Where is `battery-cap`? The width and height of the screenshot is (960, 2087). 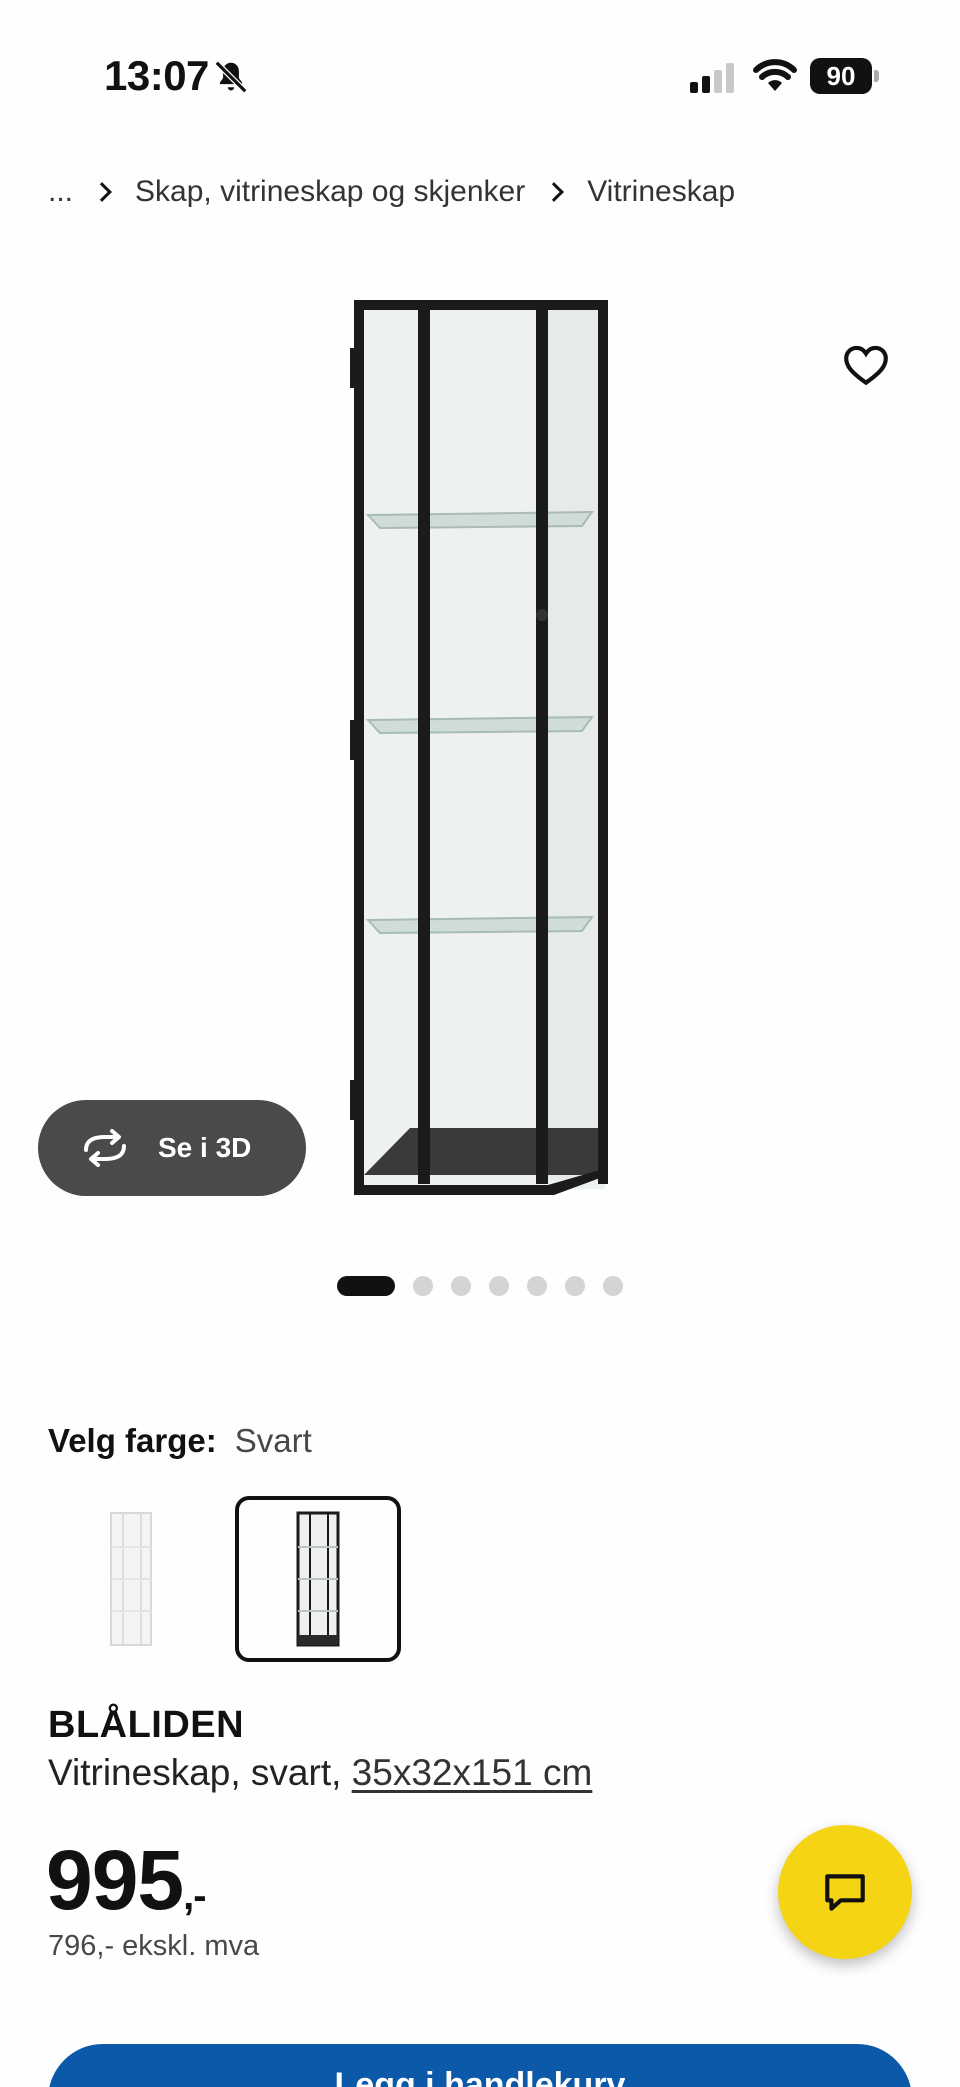
battery-cap is located at coordinates (876, 76).